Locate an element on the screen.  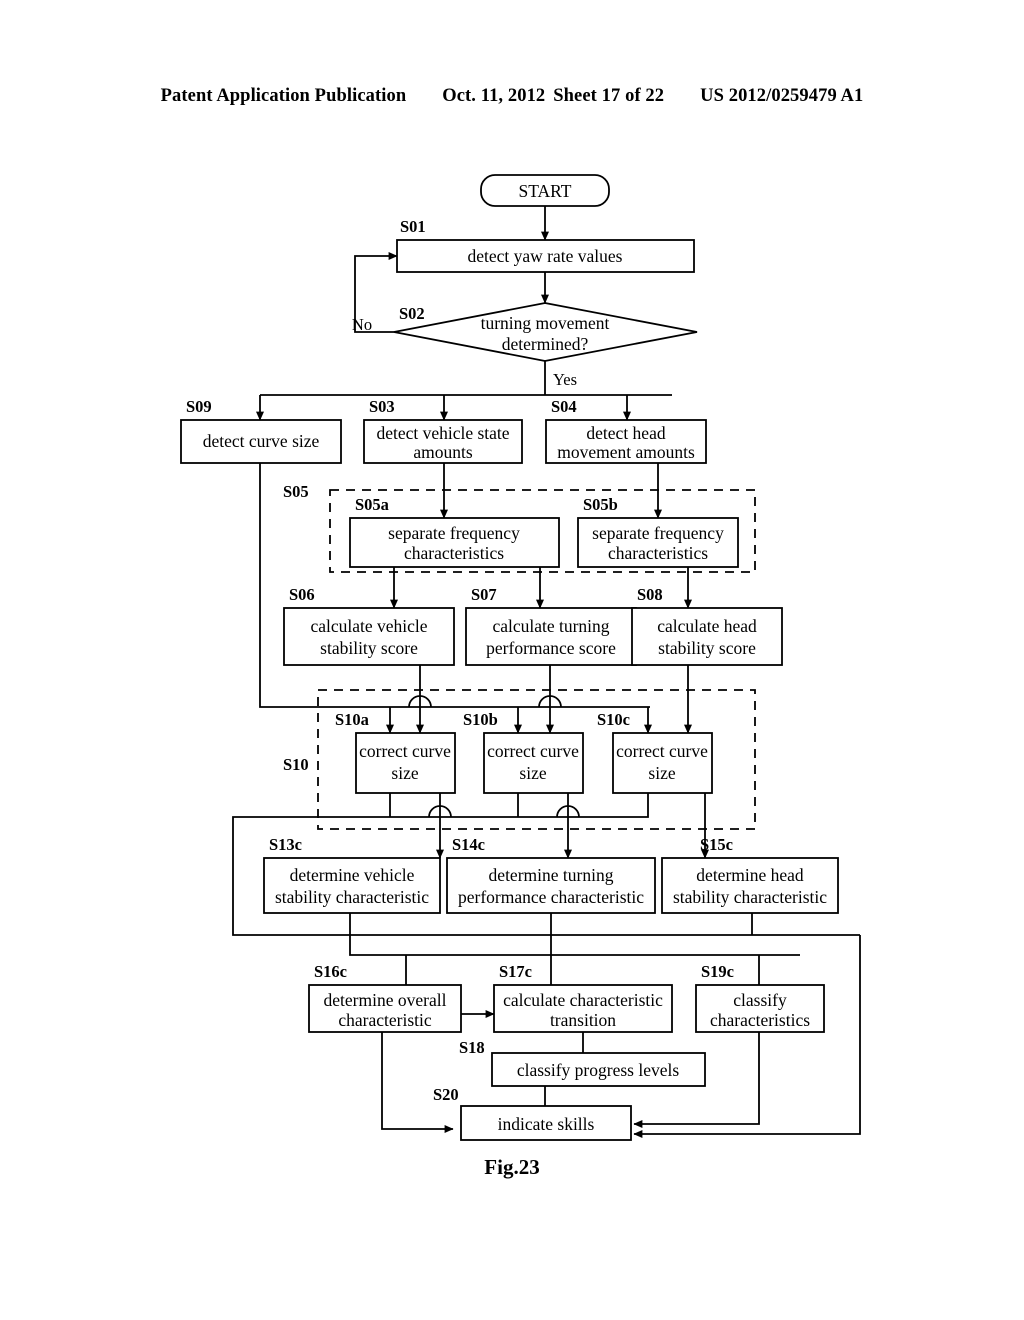
node-s06-label-line1: calculate vehicle is located at coordinates (368, 626).